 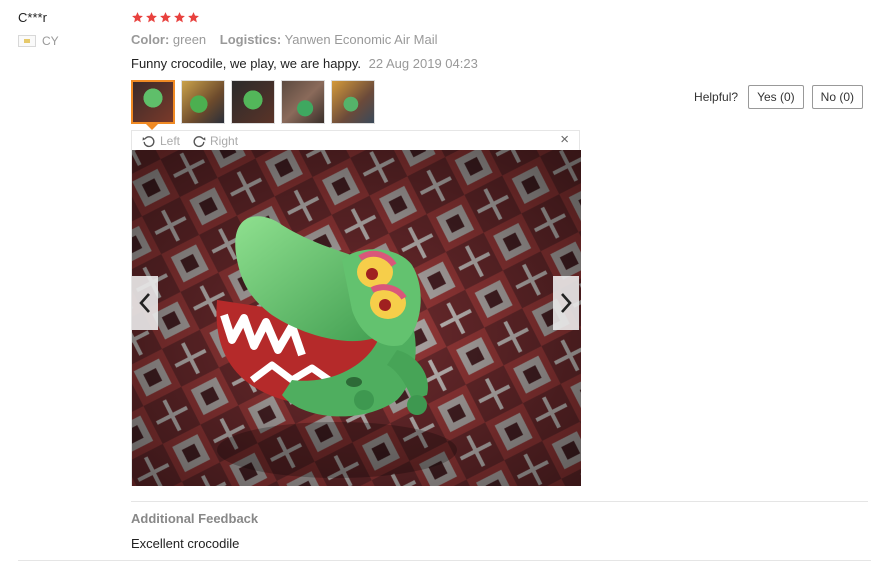 What do you see at coordinates (148, 141) in the screenshot?
I see `rotate-left-icon` at bounding box center [148, 141].